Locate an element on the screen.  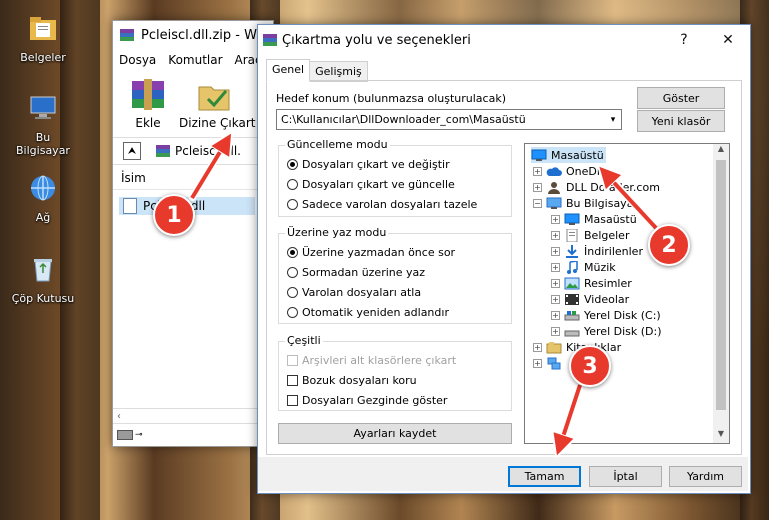
tab-general: Genel is located at coordinates (288, 70).